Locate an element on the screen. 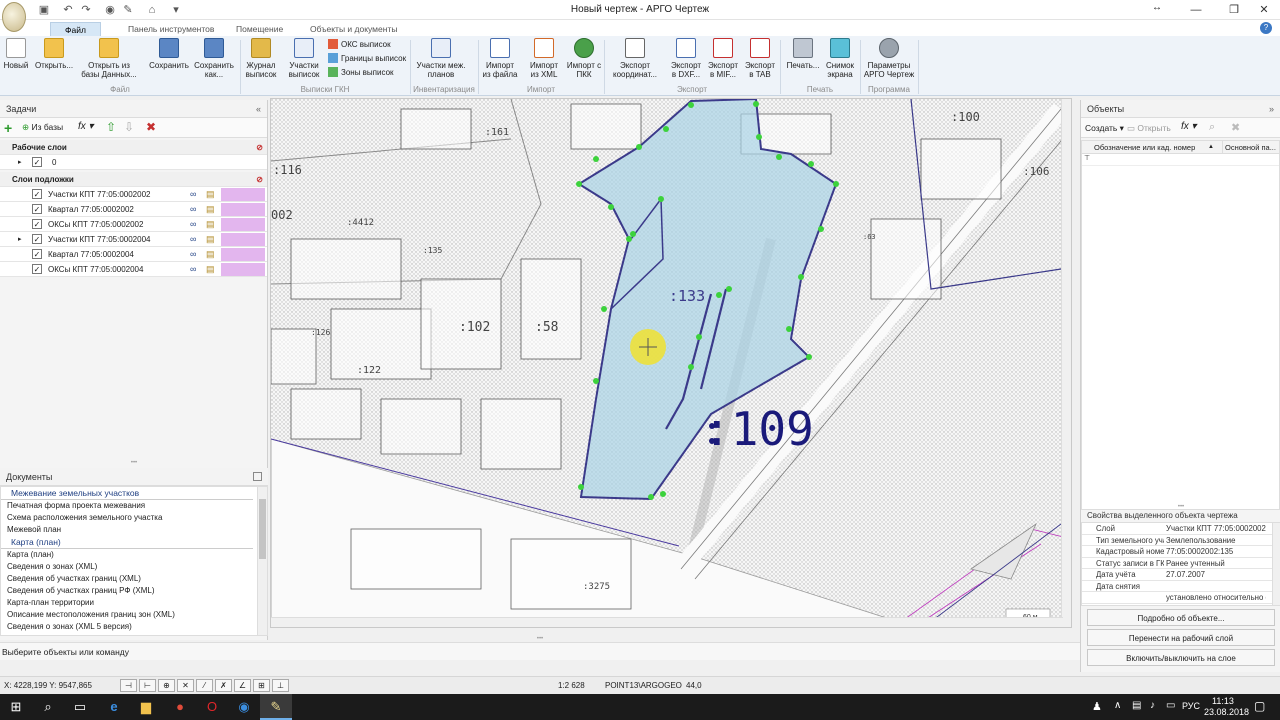  snap-endpoint-icon: ⊣ is located at coordinates (128, 685).